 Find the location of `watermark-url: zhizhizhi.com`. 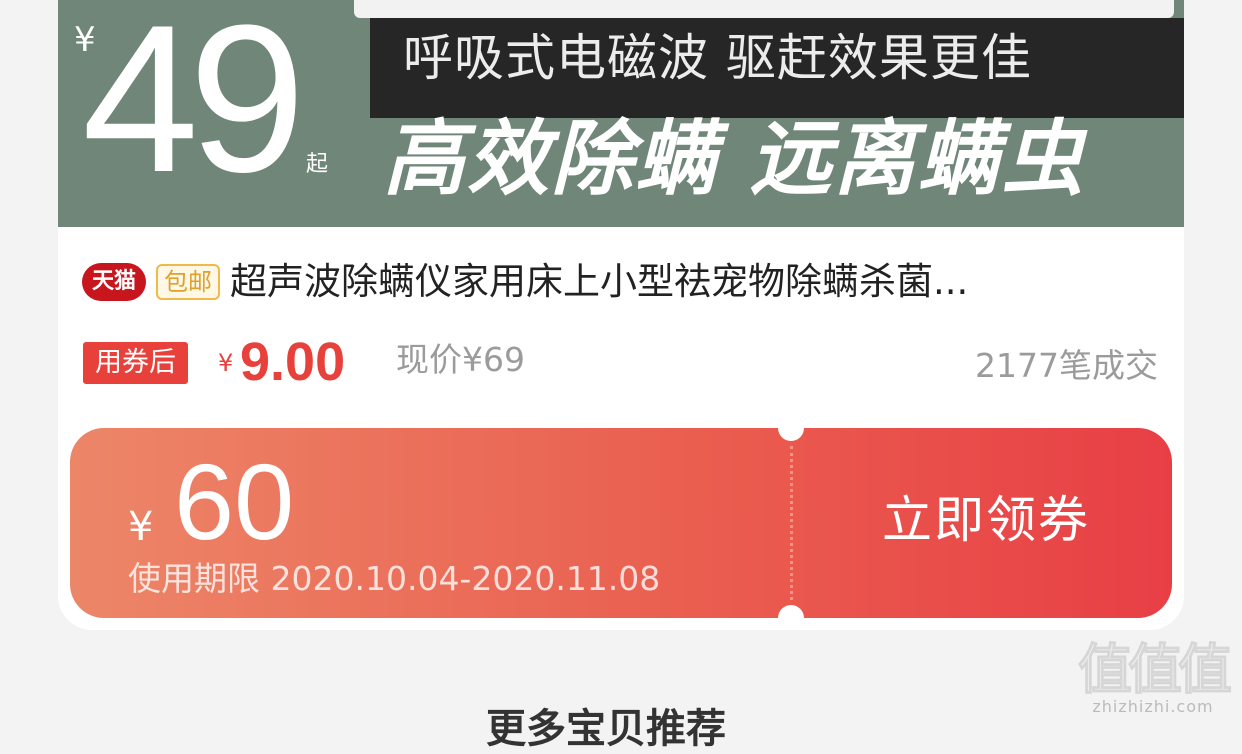

watermark-url: zhizhizhi.com is located at coordinates (1153, 706).